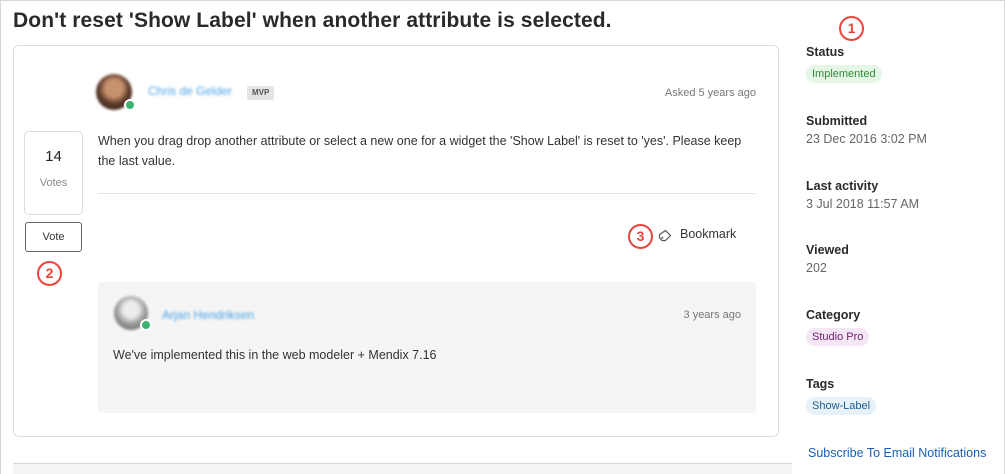 The width and height of the screenshot is (1005, 474). I want to click on last-activity-value: 3 Jul 2018 11:57 AM, so click(863, 204).